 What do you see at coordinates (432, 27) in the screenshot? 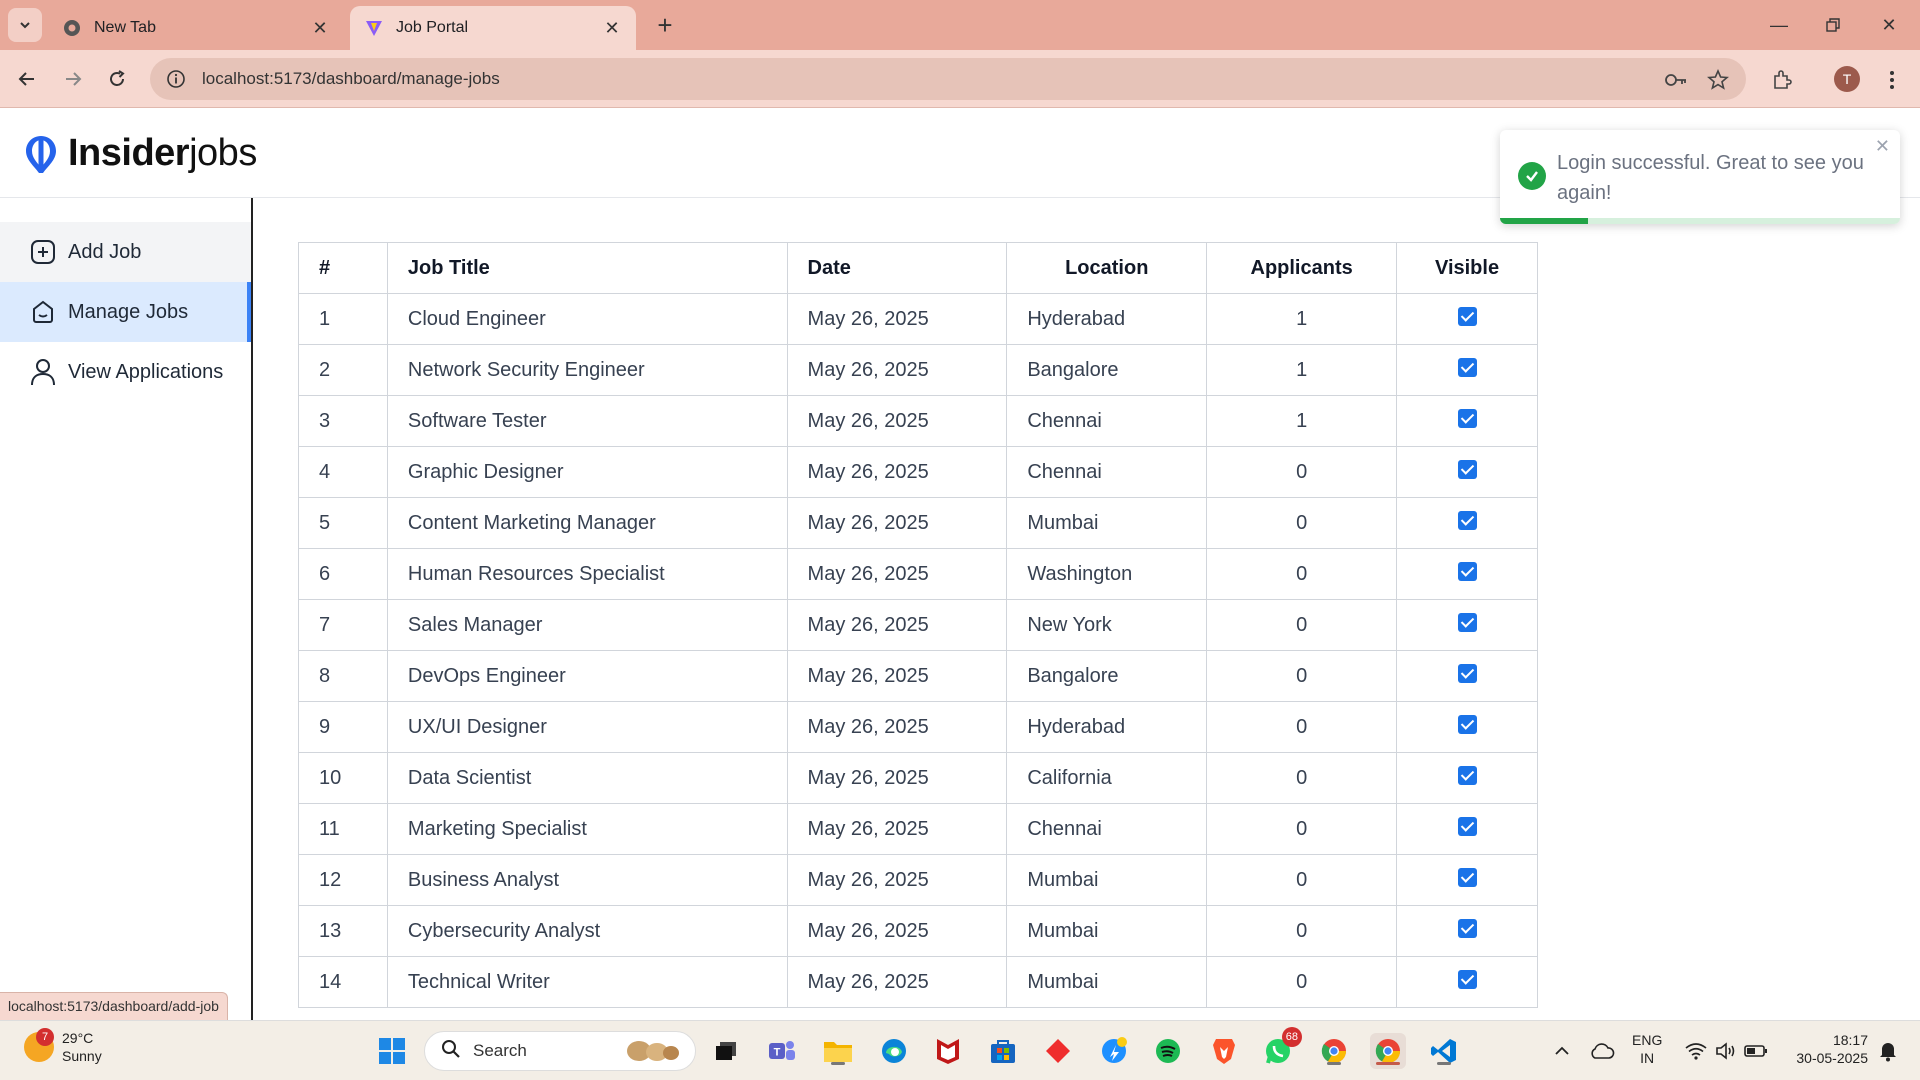
I see `tab-title: Job Portal` at bounding box center [432, 27].